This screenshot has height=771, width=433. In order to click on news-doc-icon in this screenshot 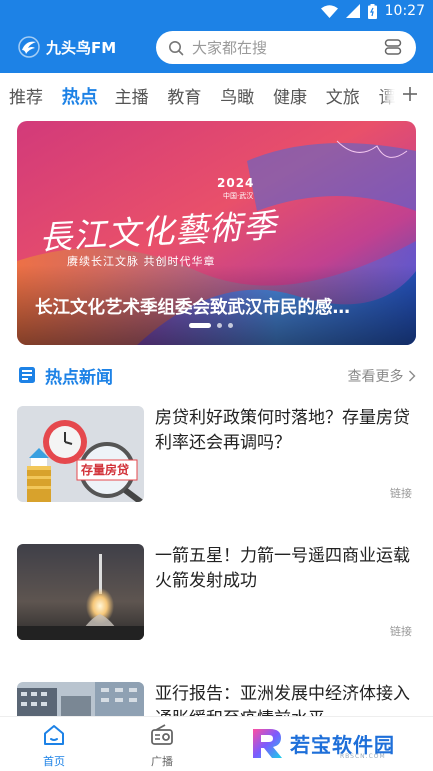, I will do `click(27, 375)`.